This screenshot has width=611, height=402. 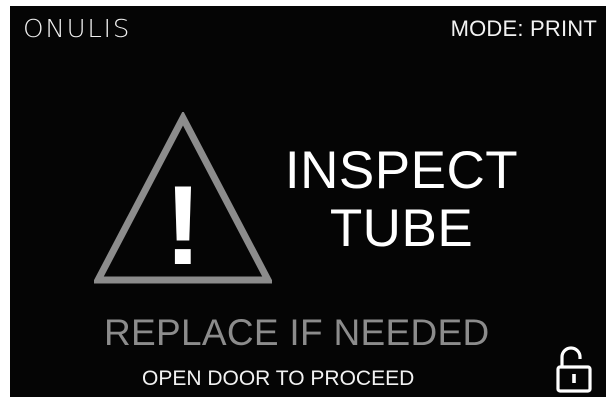 I want to click on alert-title-line1: INSPECT, so click(x=401, y=170).